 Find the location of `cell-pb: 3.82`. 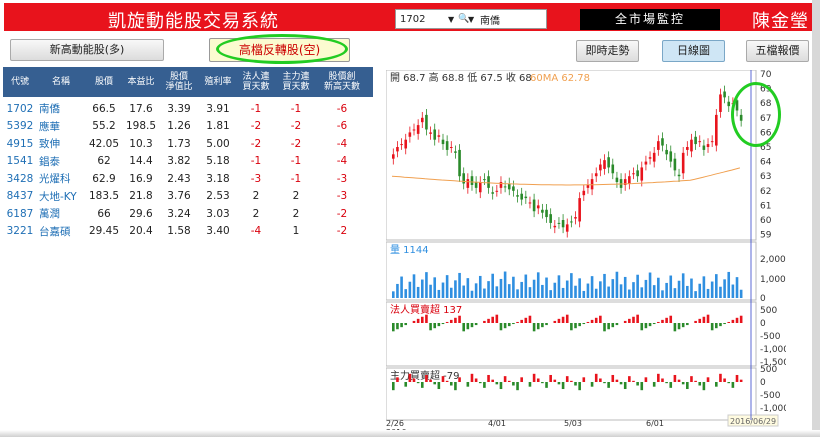

cell-pb: 3.82 is located at coordinates (179, 161).